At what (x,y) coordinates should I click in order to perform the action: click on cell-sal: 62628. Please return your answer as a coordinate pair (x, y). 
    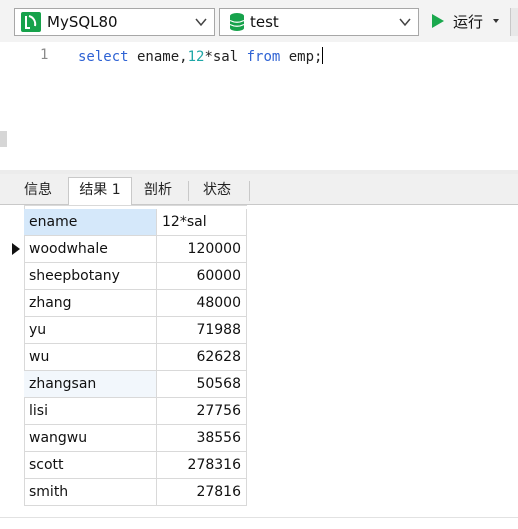
    Looking at the image, I should click on (202, 357).